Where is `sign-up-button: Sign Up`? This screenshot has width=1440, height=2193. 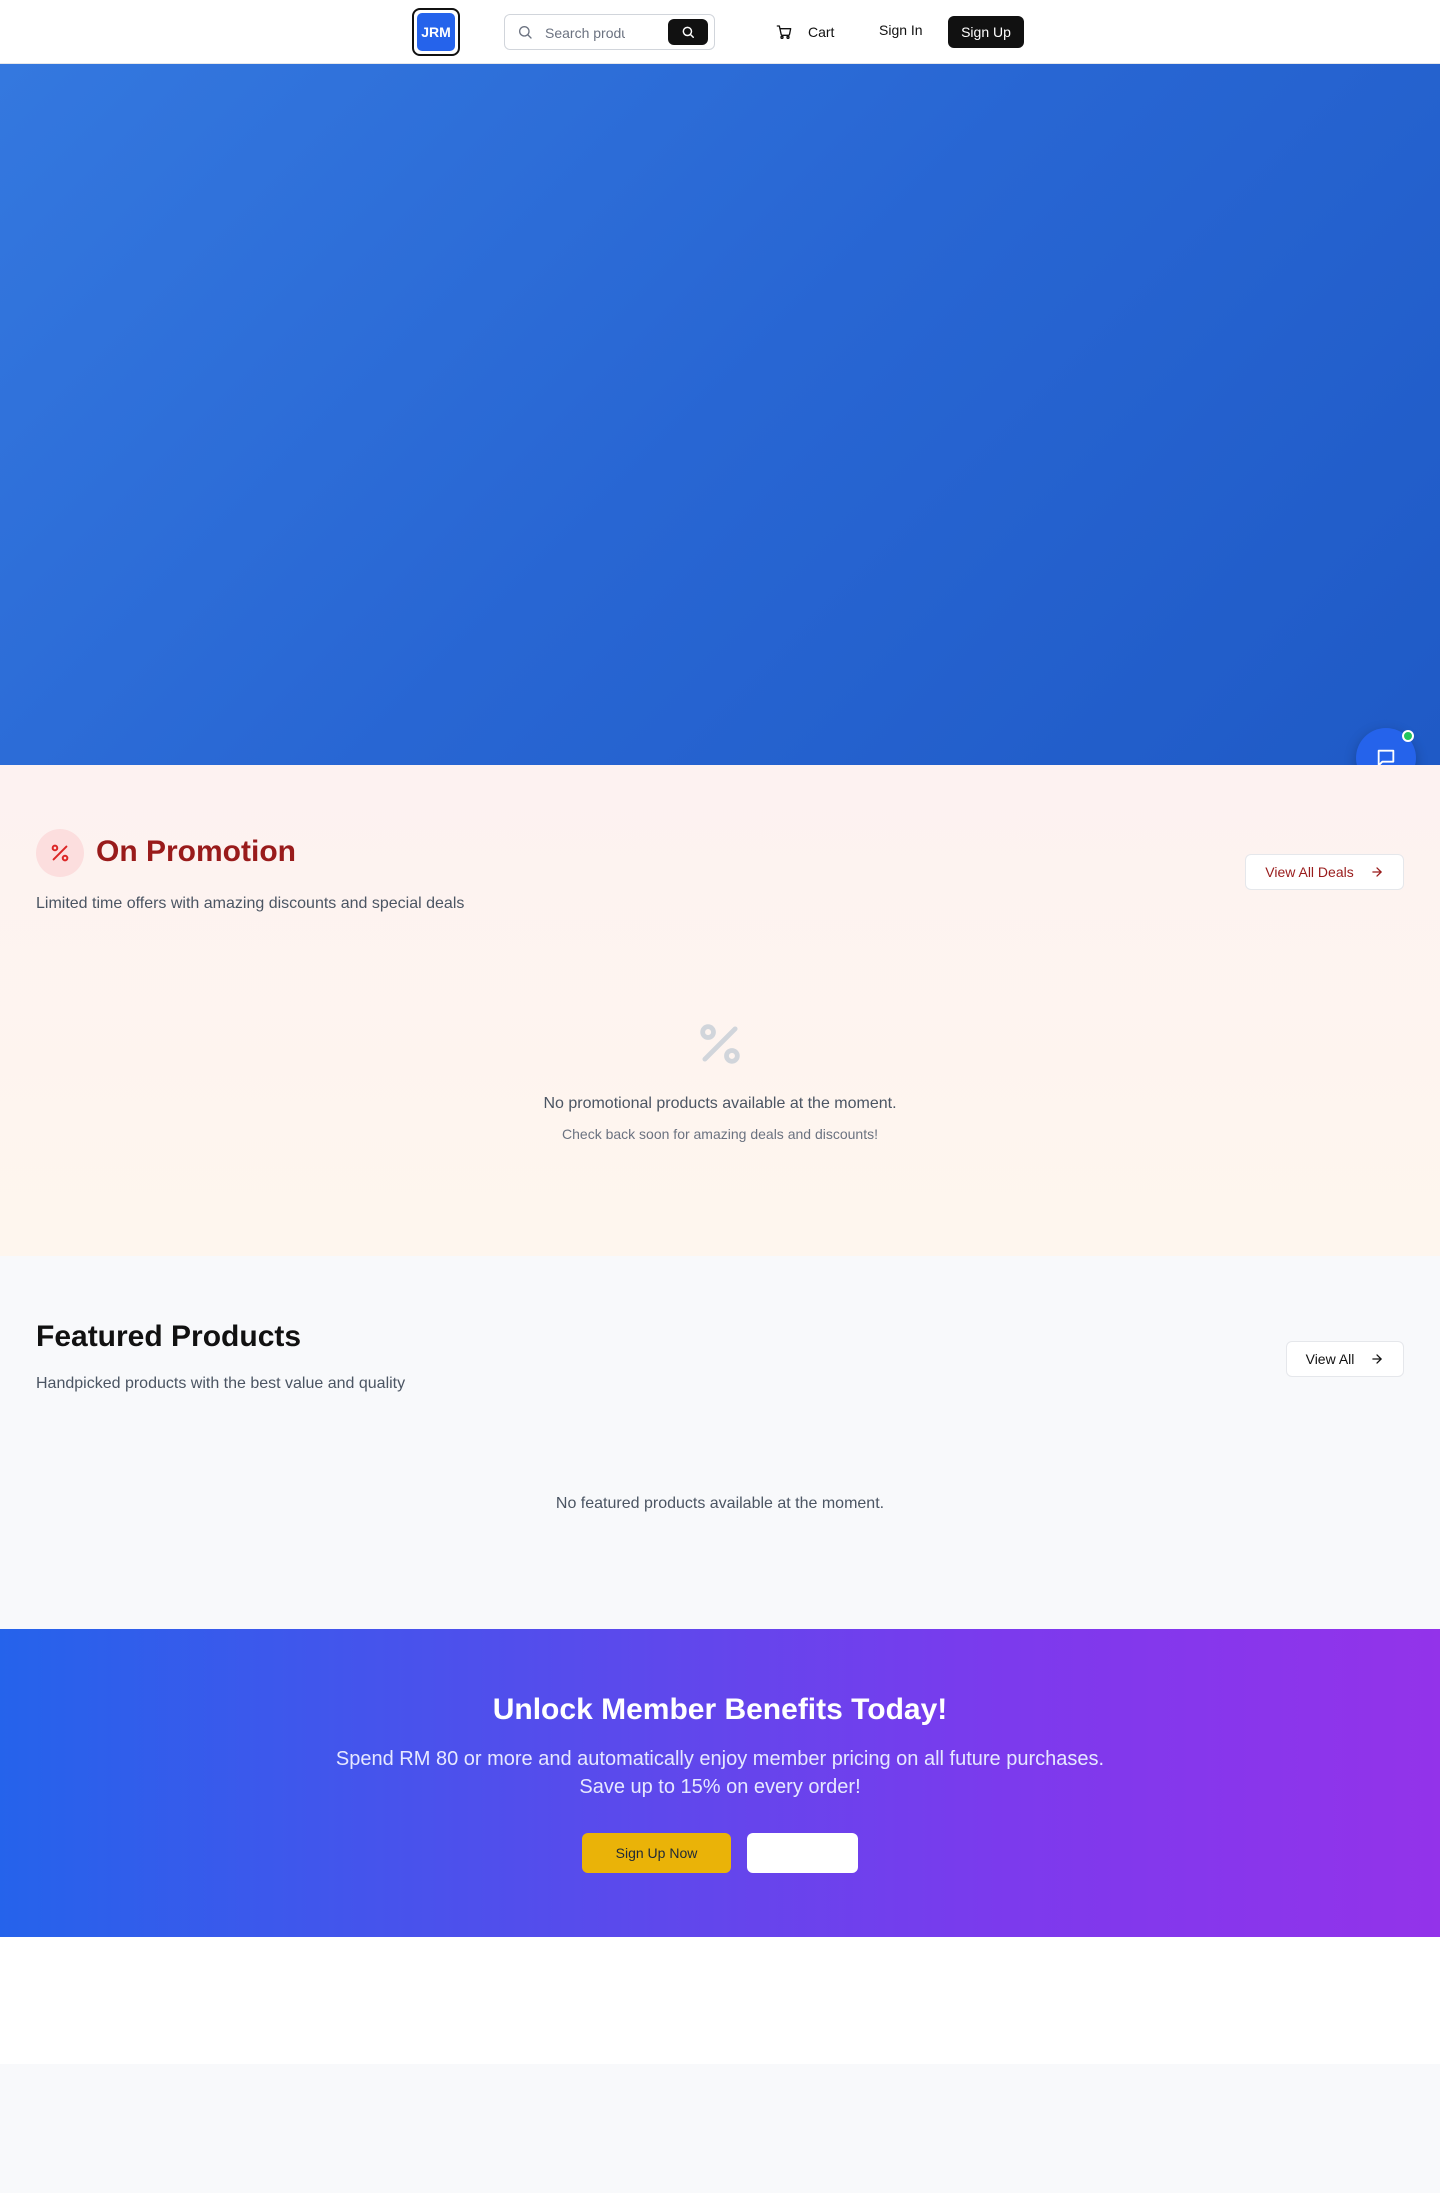 sign-up-button: Sign Up is located at coordinates (986, 32).